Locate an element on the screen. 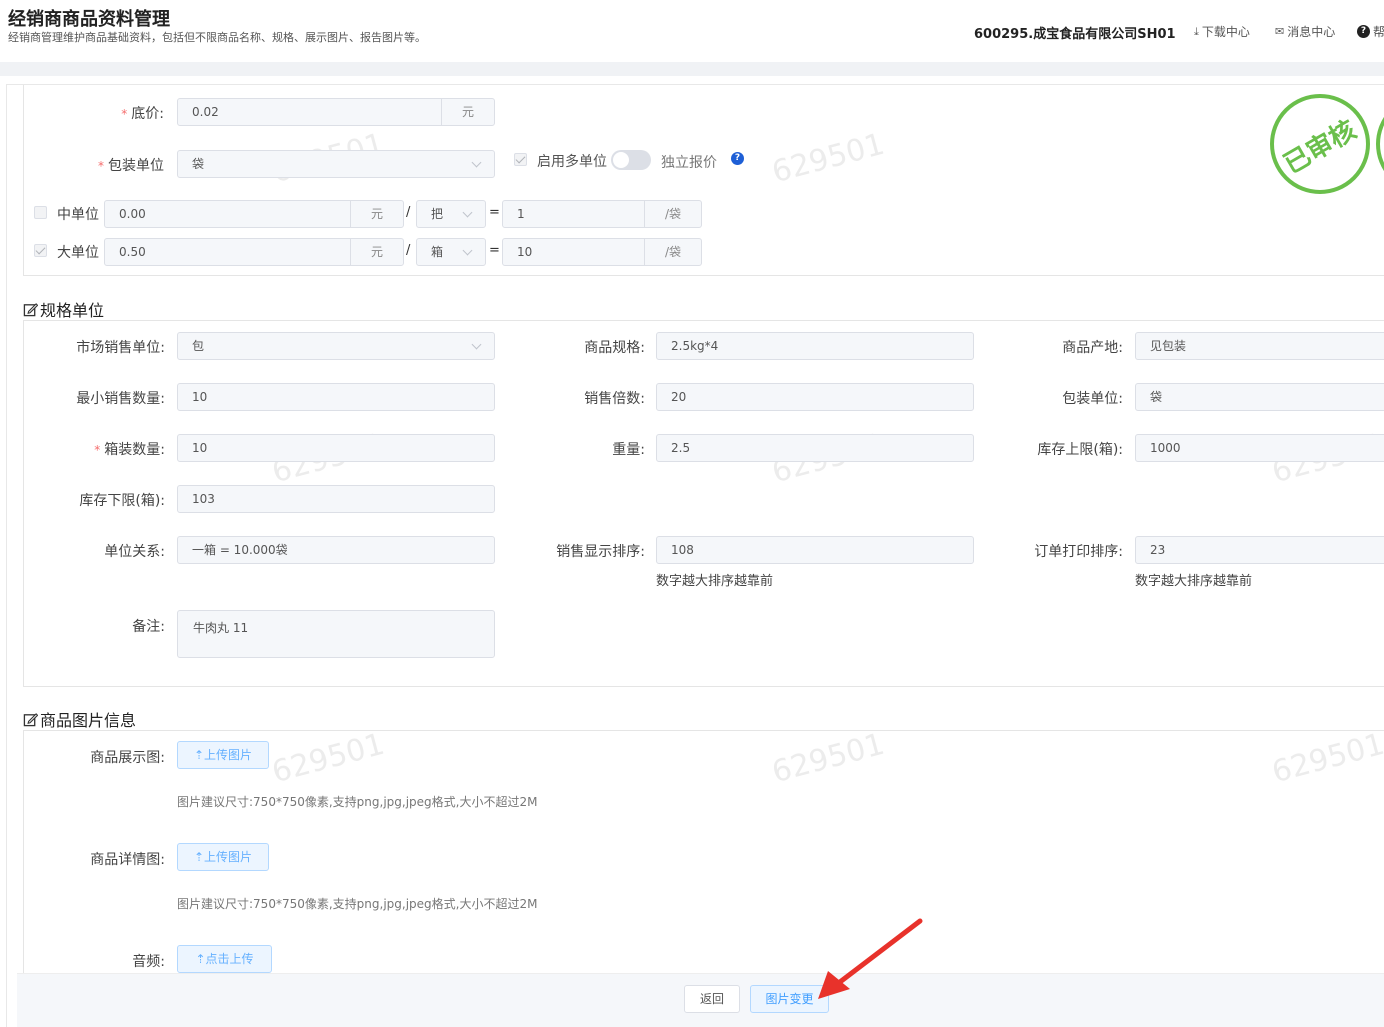 Image resolution: width=1384 pixels, height=1027 pixels. multiple-label: 销售倍数: is located at coordinates (614, 399).